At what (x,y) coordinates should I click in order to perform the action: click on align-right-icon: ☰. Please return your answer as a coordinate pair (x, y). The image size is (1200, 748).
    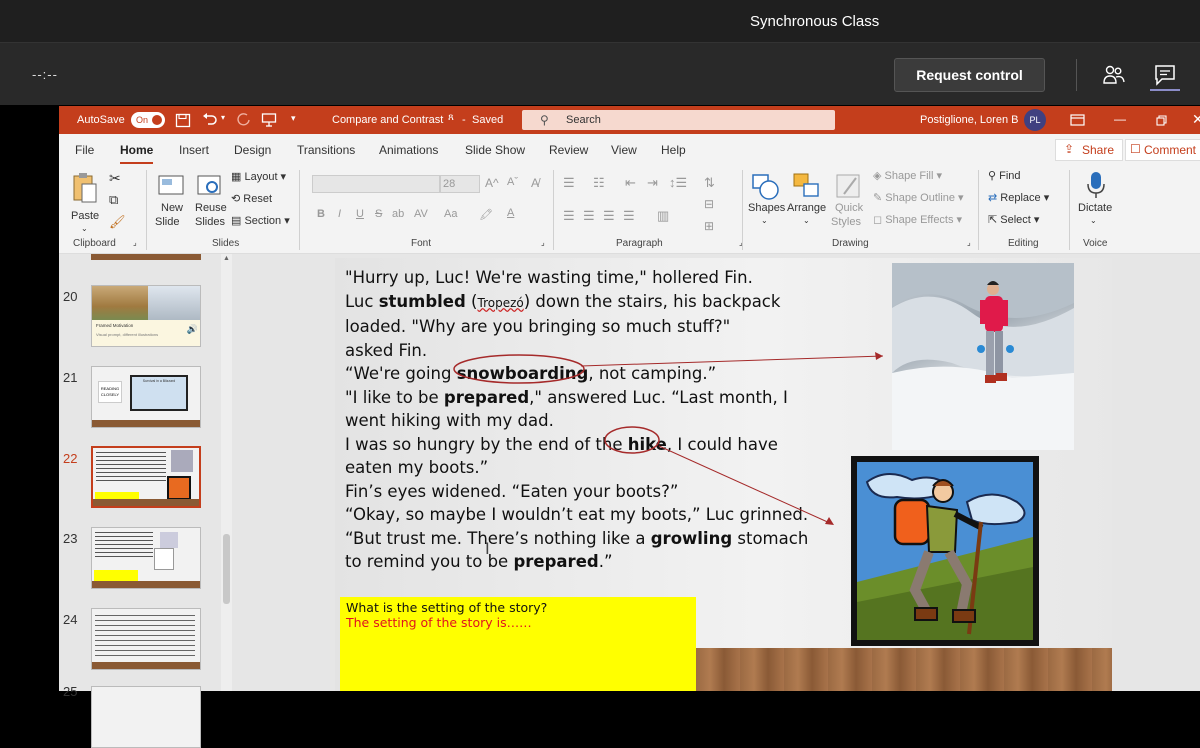
    Looking at the image, I should click on (609, 216).